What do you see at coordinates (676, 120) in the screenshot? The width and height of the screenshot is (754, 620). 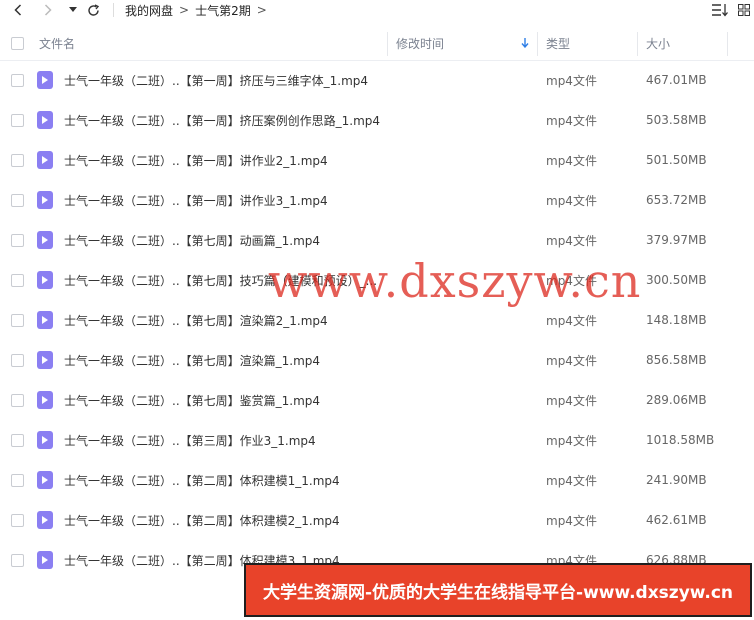 I see `file-size: 503.58MB` at bounding box center [676, 120].